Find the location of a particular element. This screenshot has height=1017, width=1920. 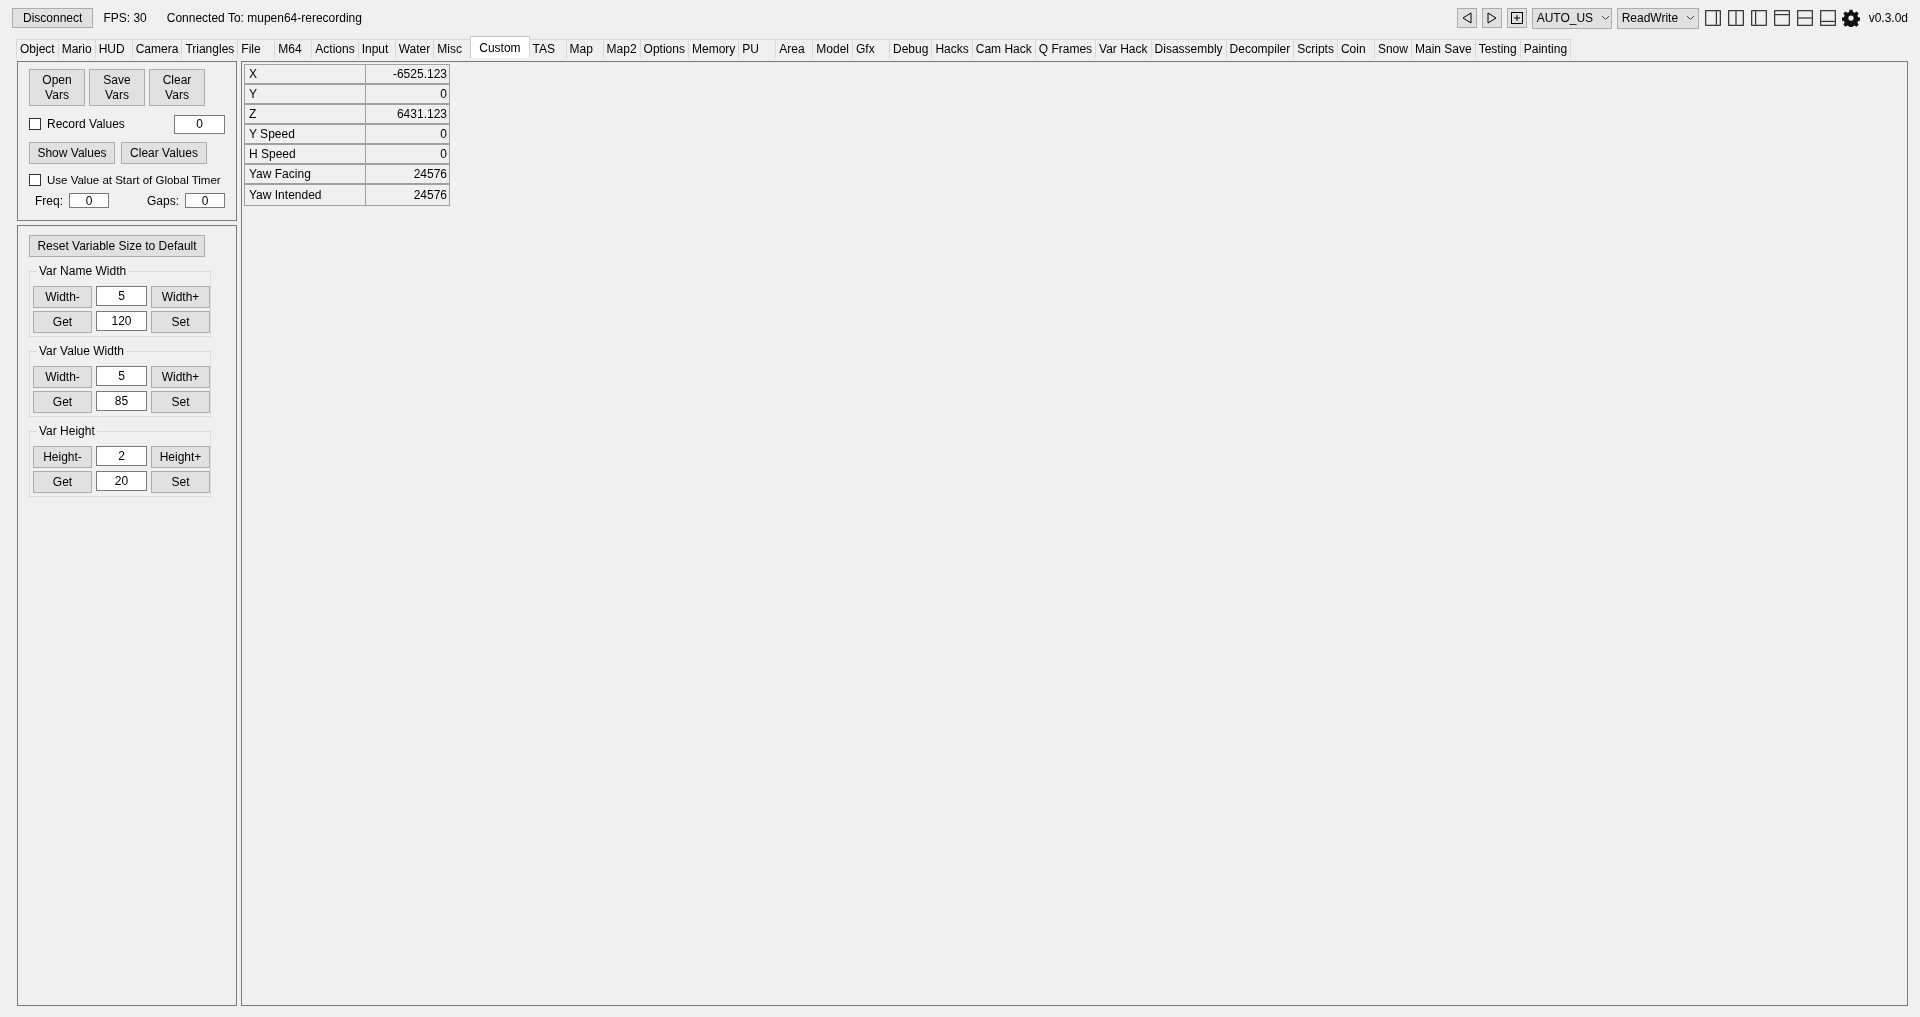

left-panel-layout-icon is located at coordinates (1758, 18).